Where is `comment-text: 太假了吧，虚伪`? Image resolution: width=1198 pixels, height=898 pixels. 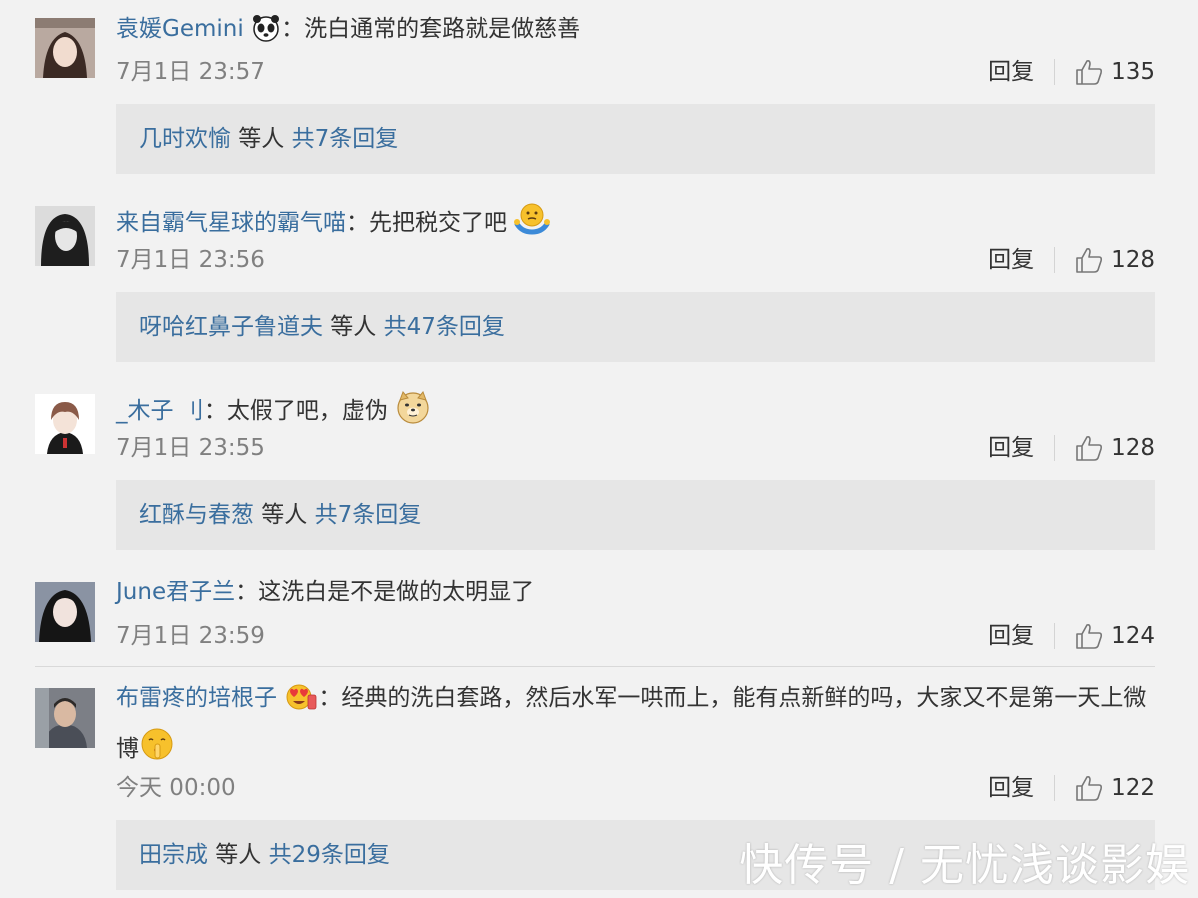 comment-text: 太假了吧，虚伪 is located at coordinates (307, 411).